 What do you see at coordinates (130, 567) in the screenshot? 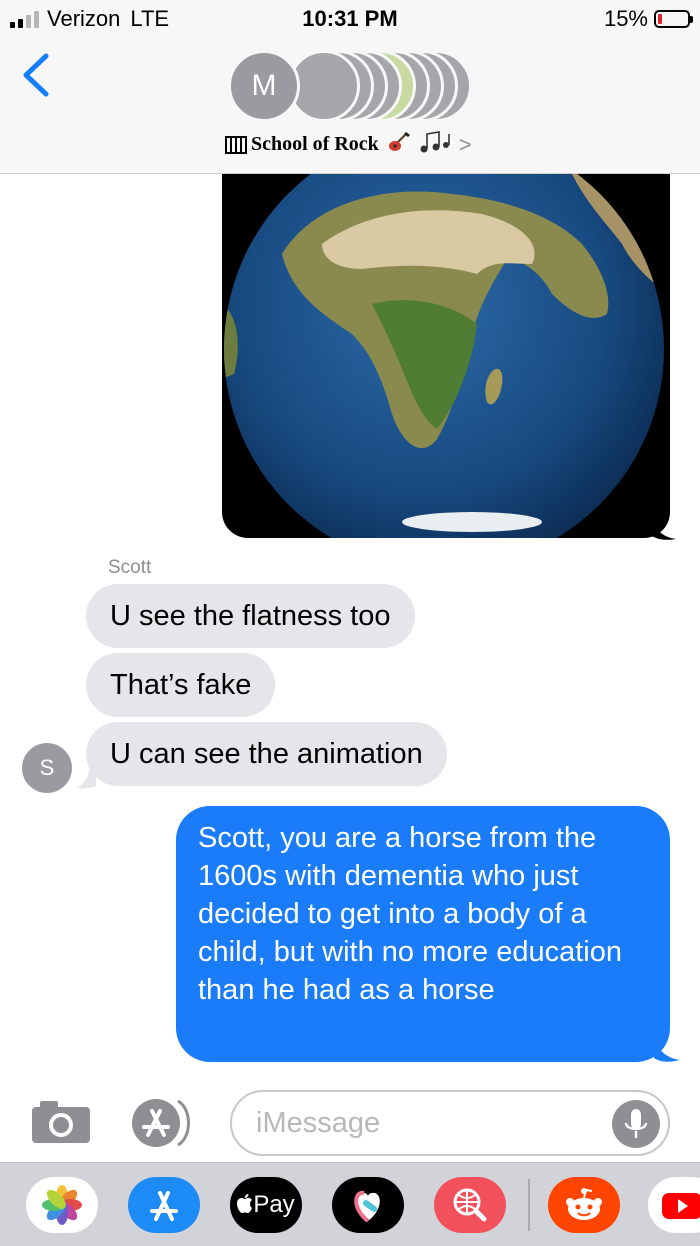
I see `sender-name: Scott` at bounding box center [130, 567].